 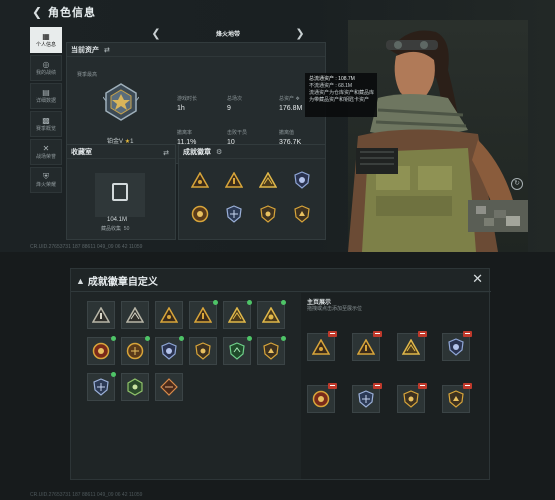 What do you see at coordinates (289, 99) in the screenshot?
I see `stat-label-total-assets: 总资产 ❖` at bounding box center [289, 99].